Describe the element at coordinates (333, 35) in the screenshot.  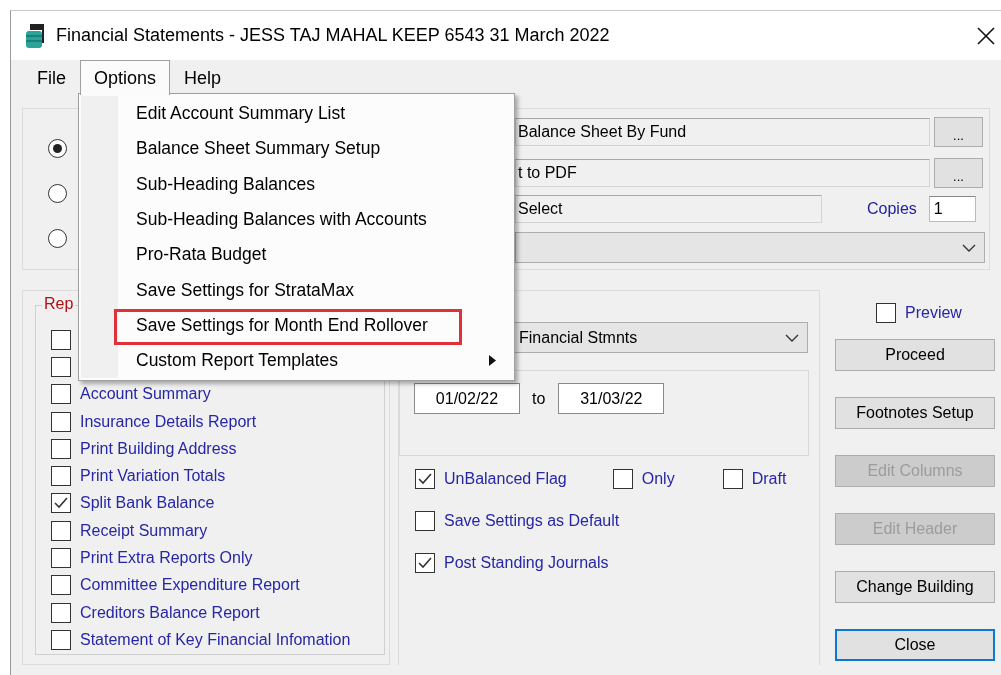
I see `window-title: Financial Statements - JESS TAJ MAHAL KEEP 6543 31 March 2022` at that location.